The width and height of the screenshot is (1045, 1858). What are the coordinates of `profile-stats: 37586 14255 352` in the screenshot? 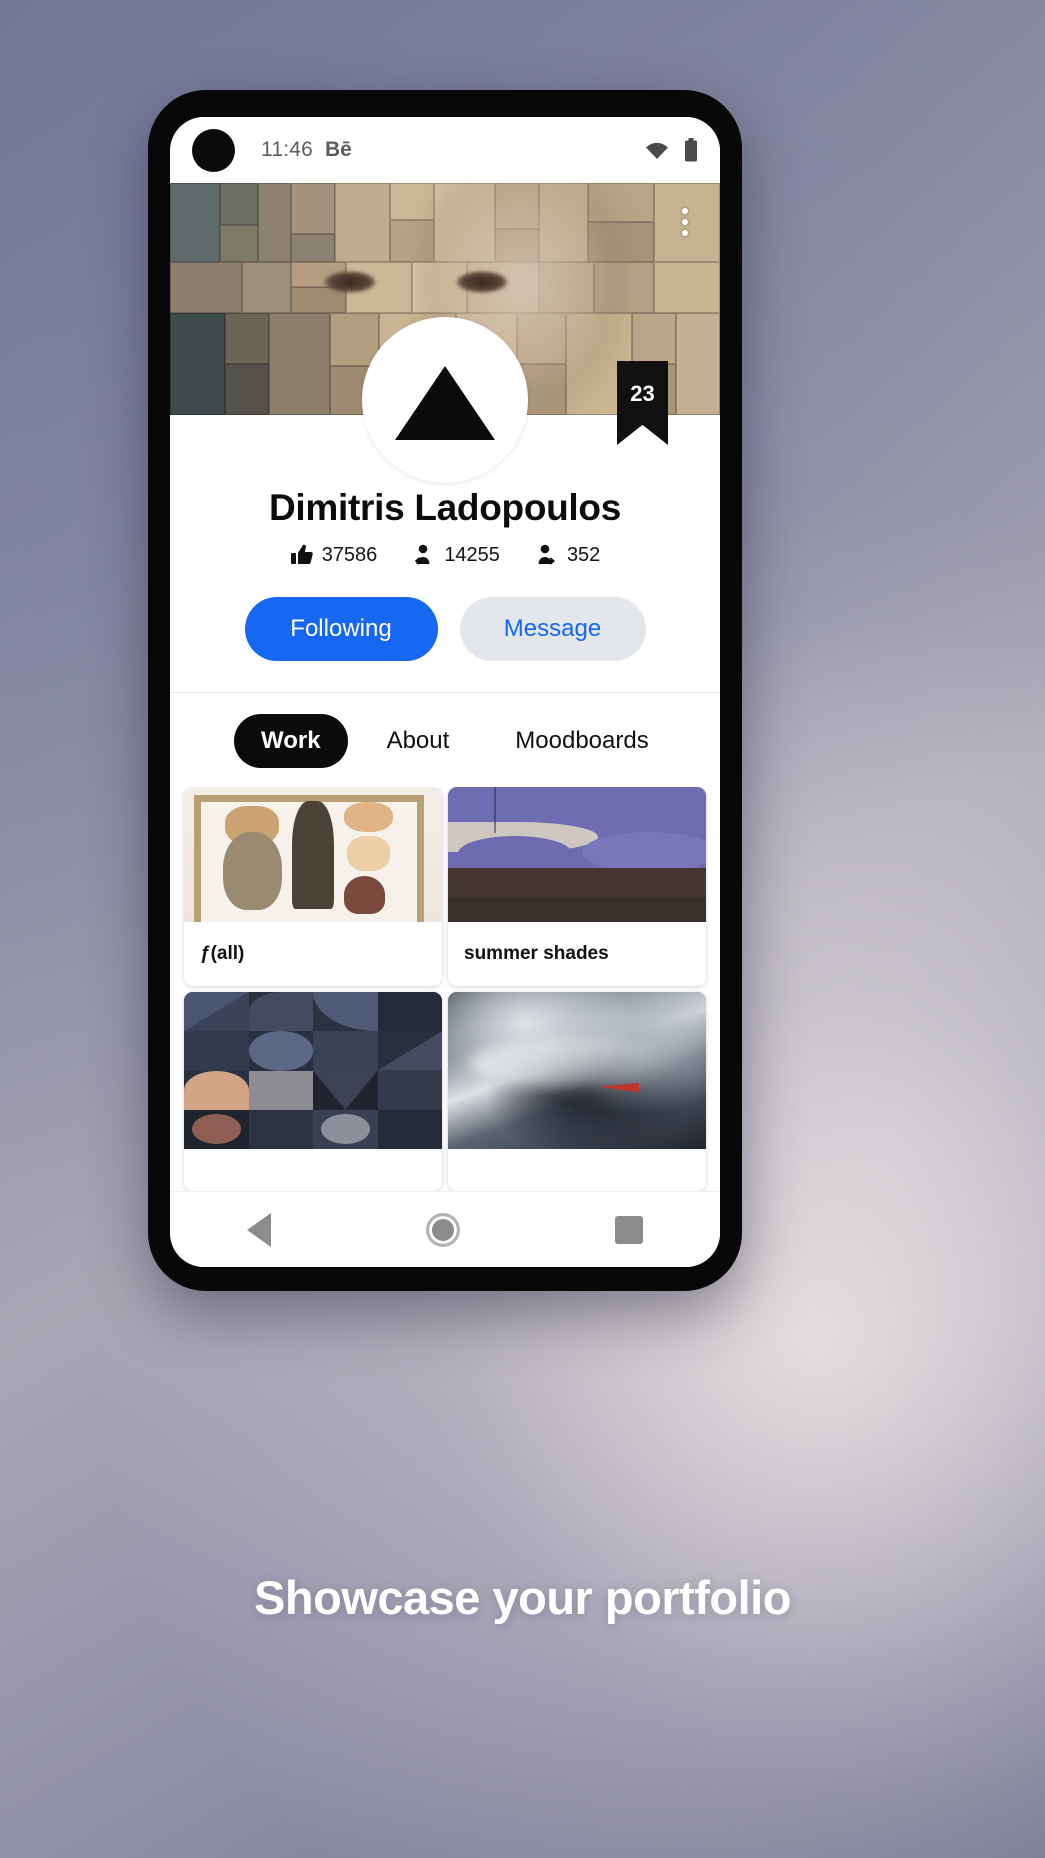 It's located at (445, 555).